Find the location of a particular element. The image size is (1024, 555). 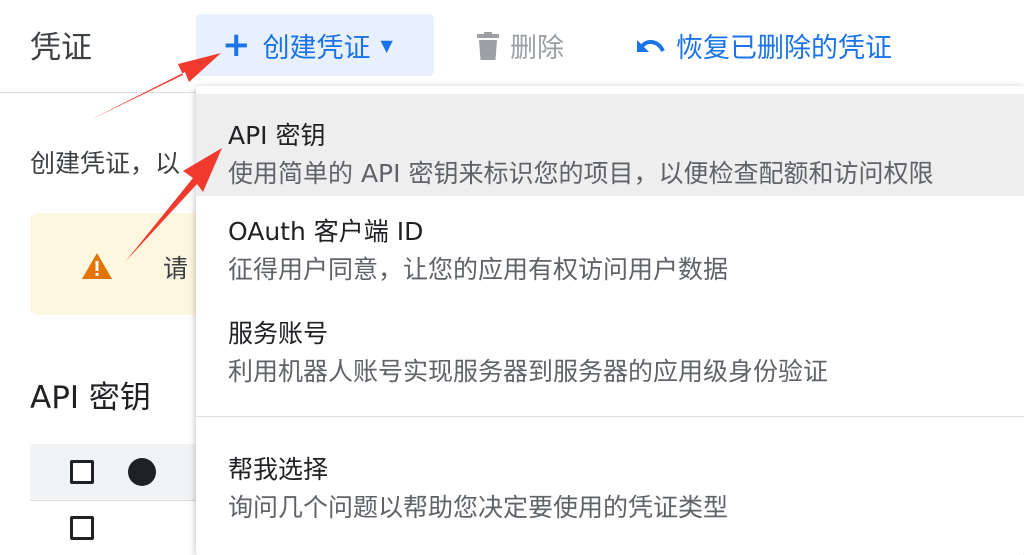

section-title: API 密钥 is located at coordinates (90, 398).